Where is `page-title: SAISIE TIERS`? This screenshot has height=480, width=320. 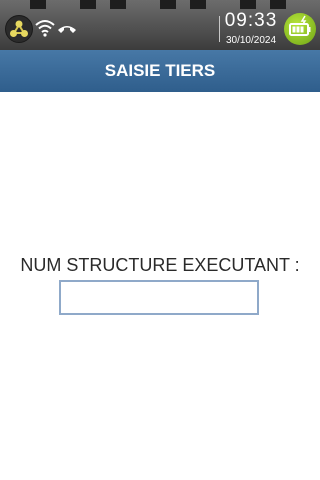 page-title: SAISIE TIERS is located at coordinates (160, 70).